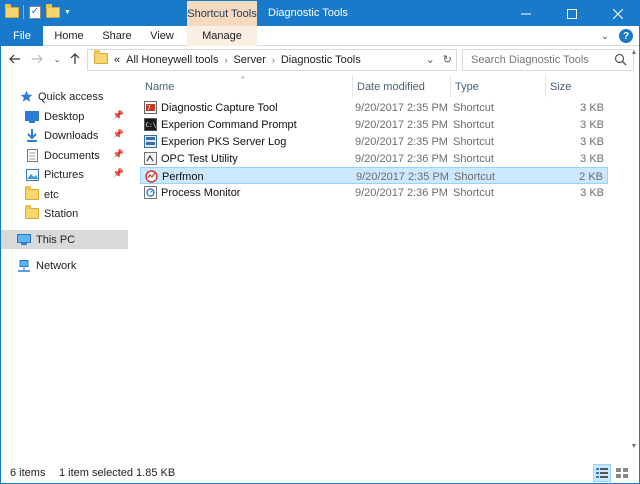  I want to click on table-row: Perfmon 9/20/2017 2:35 PM Shortcut 2 KB, so click(374, 175).